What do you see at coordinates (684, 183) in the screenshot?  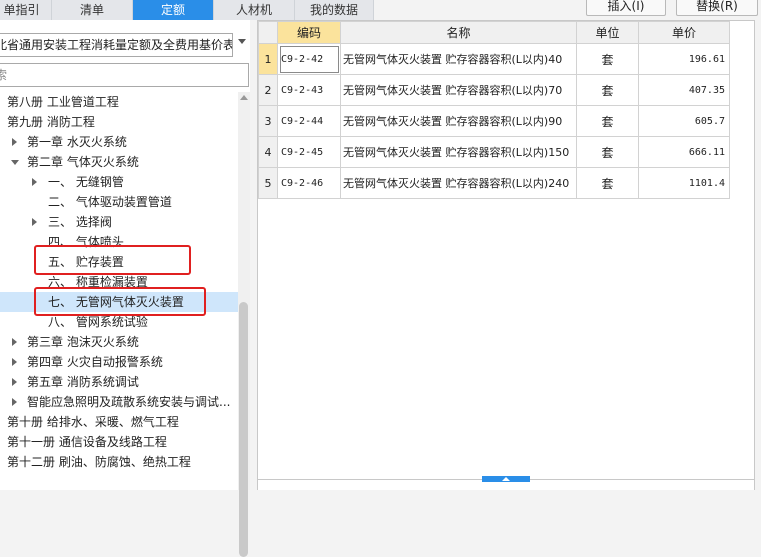 I see `cell-price: 1101.4` at bounding box center [684, 183].